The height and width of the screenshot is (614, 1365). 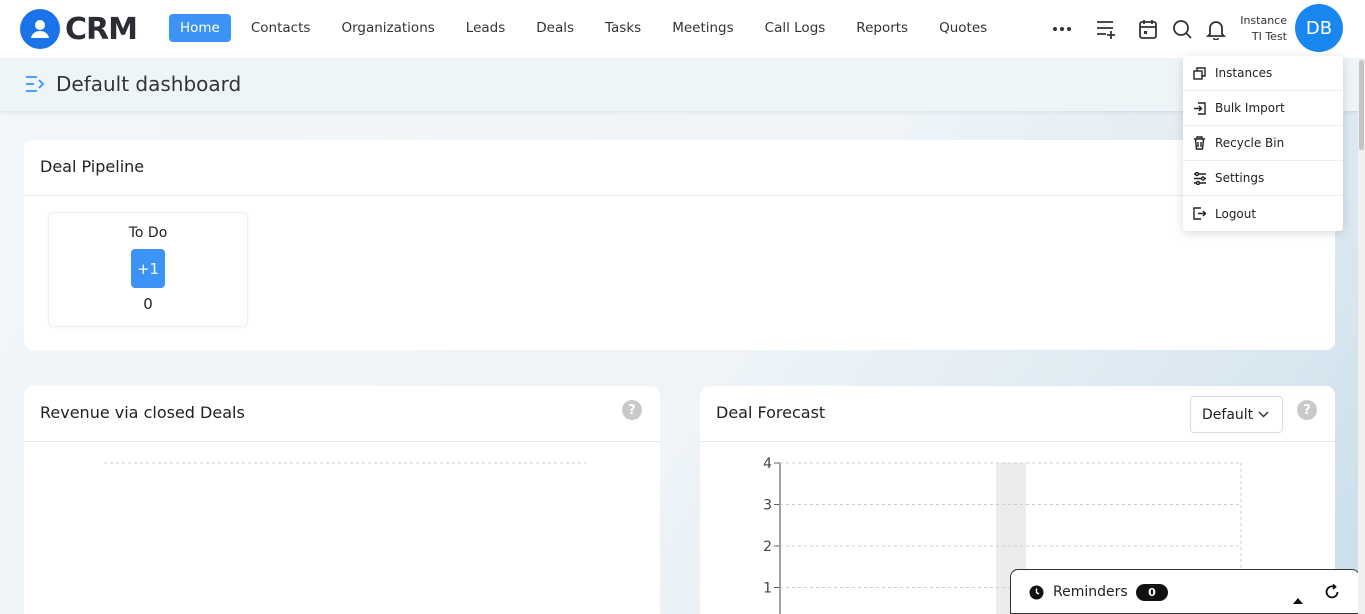 I want to click on logo-user-icon, so click(x=40, y=29).